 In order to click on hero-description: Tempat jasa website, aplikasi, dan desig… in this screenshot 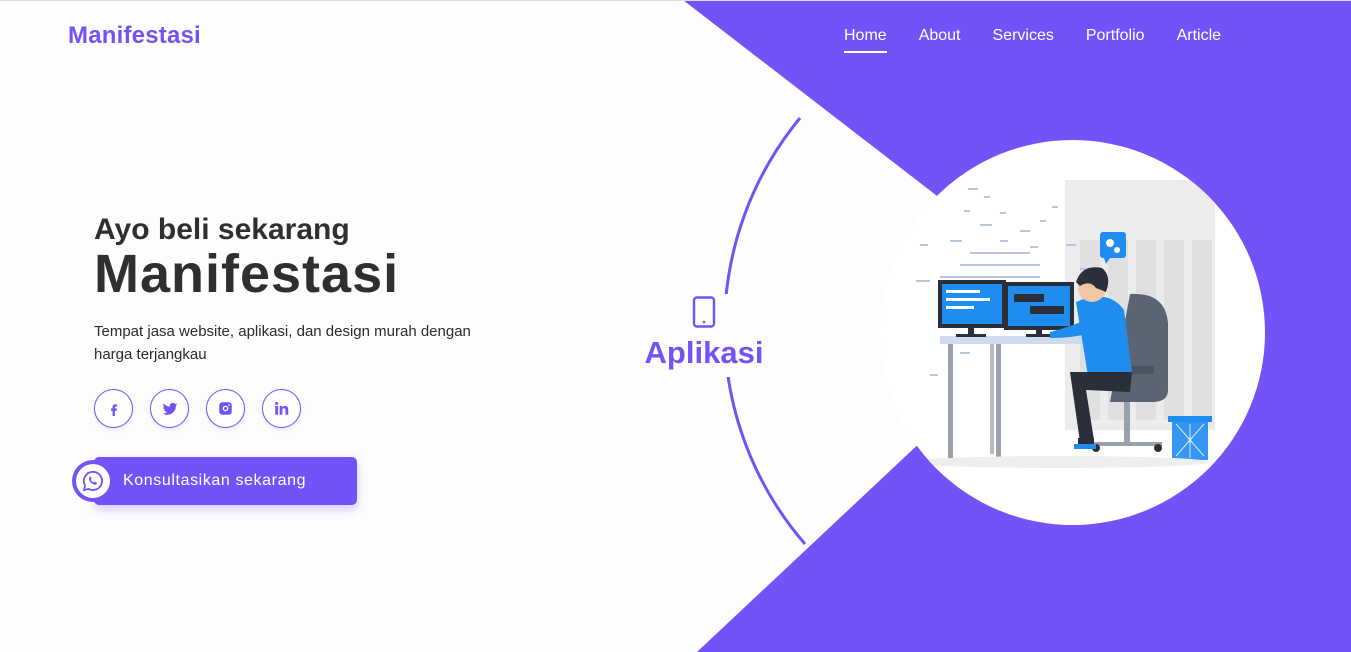, I will do `click(282, 343)`.